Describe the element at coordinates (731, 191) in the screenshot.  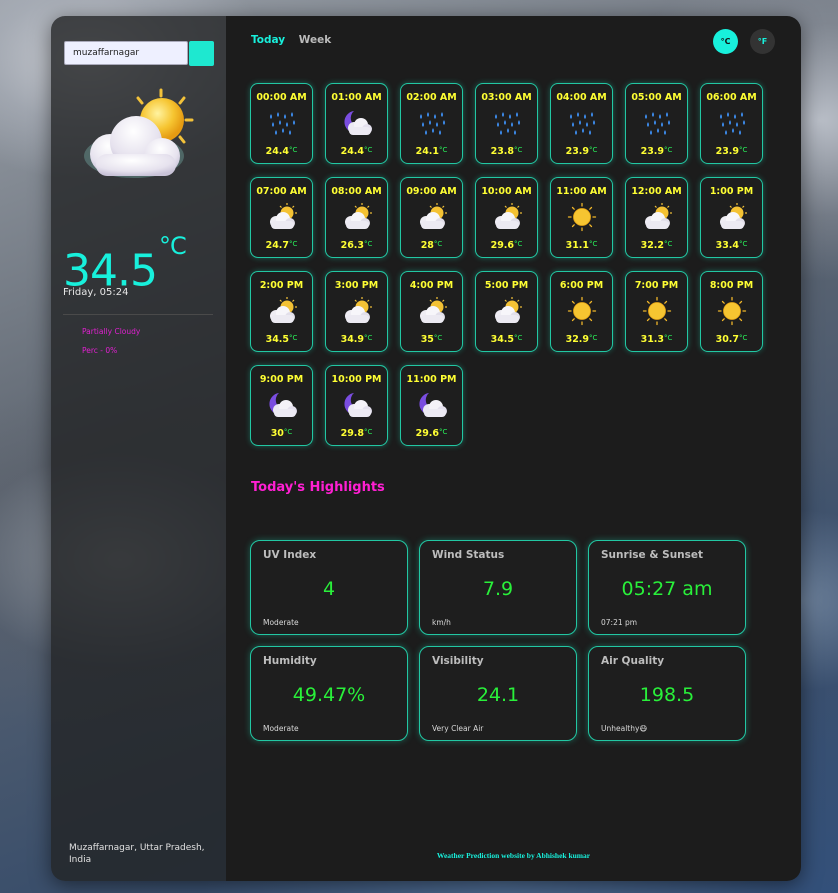
I see `hour-time: 1:00 PM` at that location.